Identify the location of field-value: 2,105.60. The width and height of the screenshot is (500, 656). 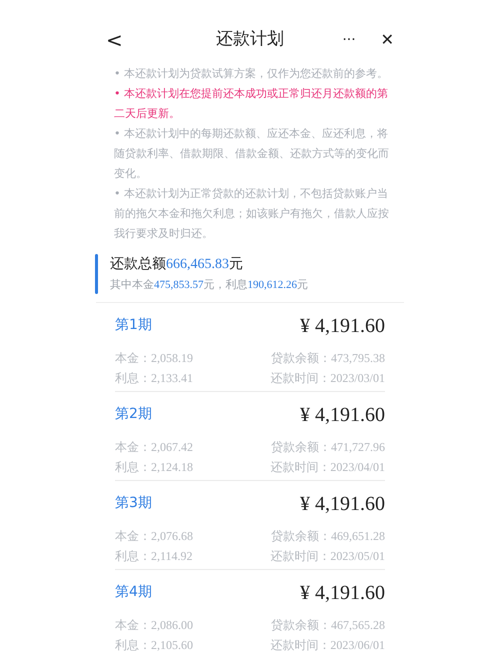
(172, 645).